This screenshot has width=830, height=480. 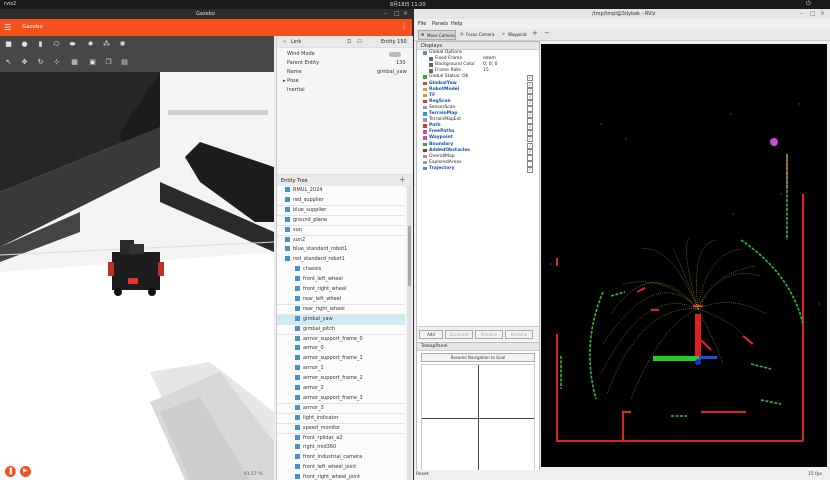 I want to click on display-item: Trajectory ✓, so click(x=477, y=169).